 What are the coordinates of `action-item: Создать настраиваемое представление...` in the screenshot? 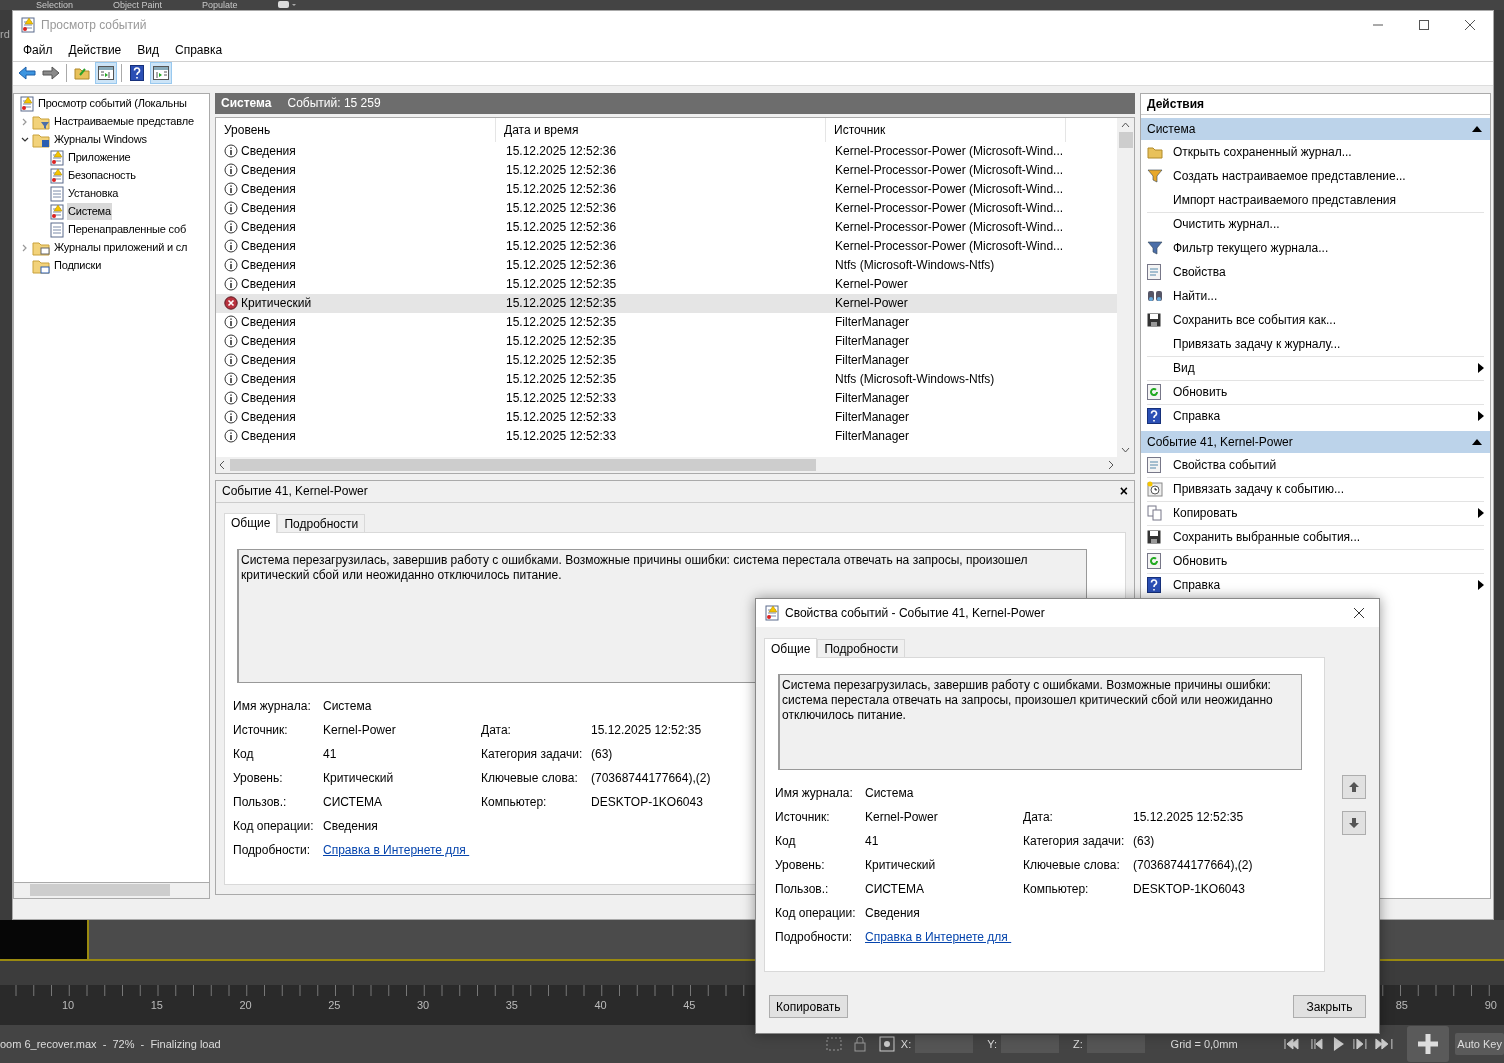 It's located at (1289, 175).